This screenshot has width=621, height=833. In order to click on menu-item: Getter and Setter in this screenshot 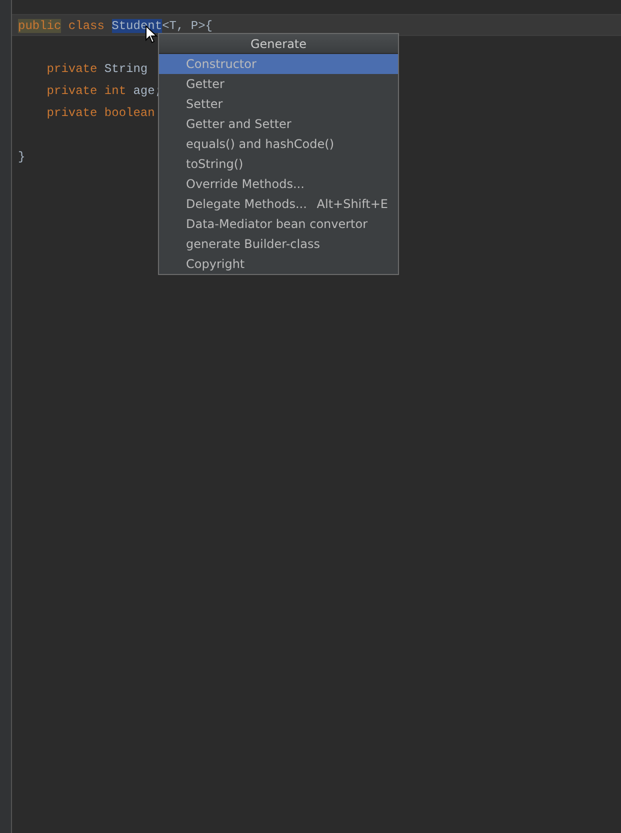, I will do `click(278, 124)`.